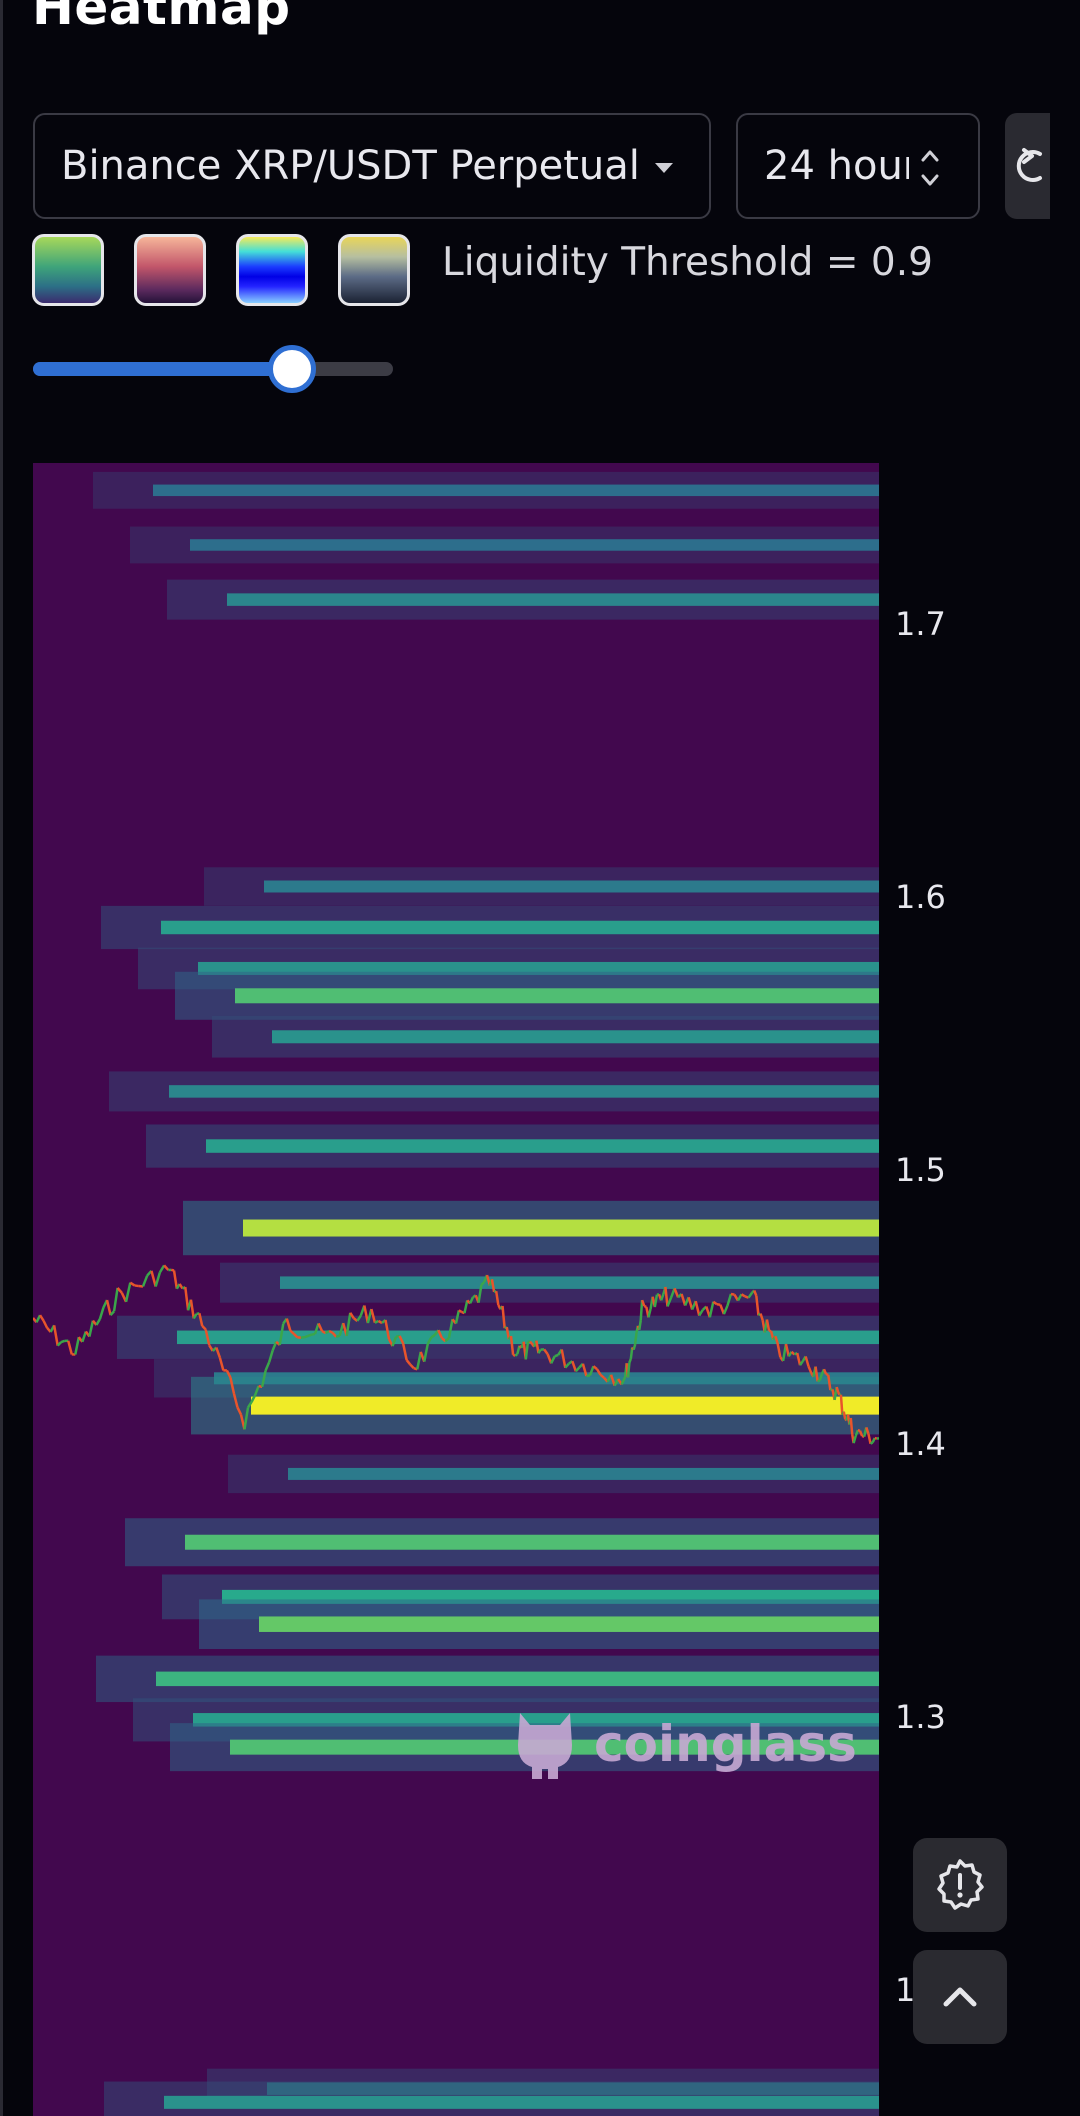 This screenshot has height=2116, width=1080. What do you see at coordinates (170, 270) in the screenshot?
I see `color-scheme-magma-button` at bounding box center [170, 270].